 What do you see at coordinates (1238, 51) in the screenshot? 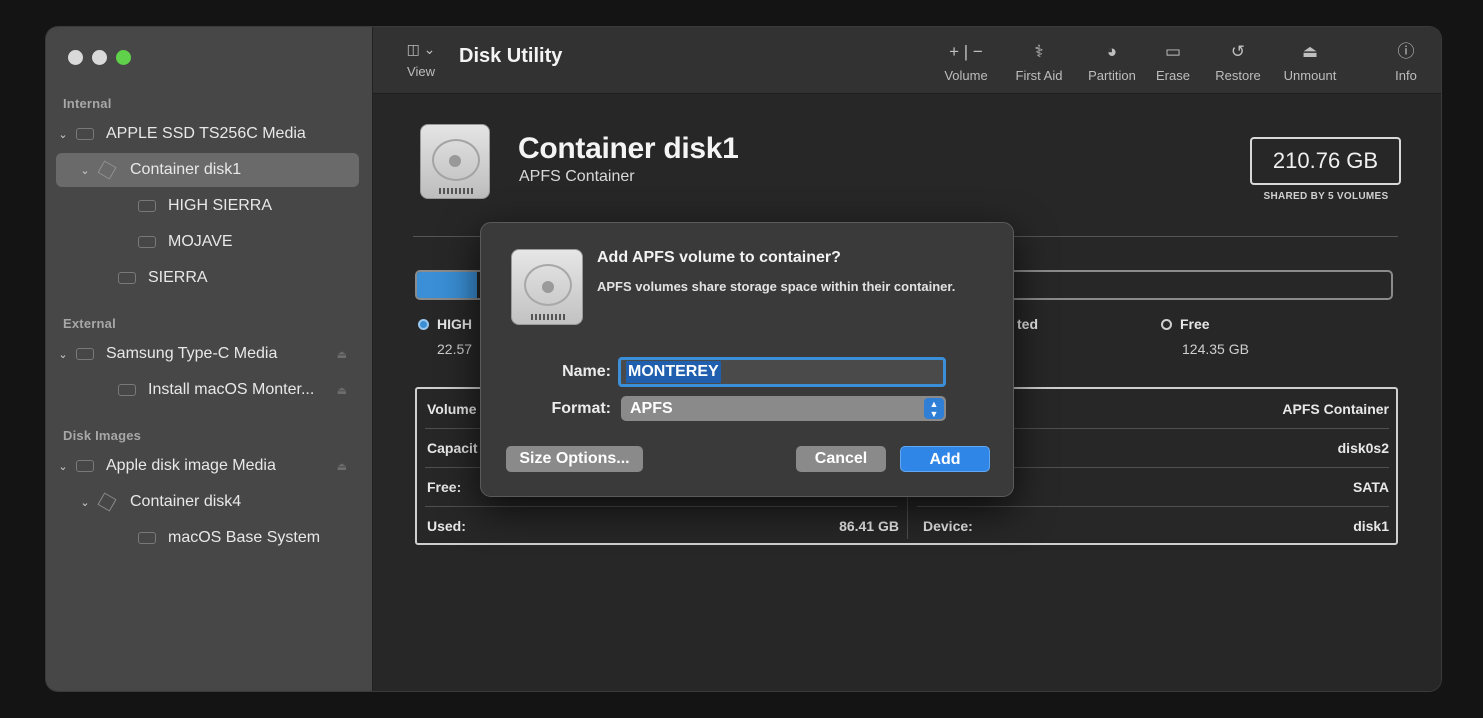
I see `restore-icon: ↺` at bounding box center [1238, 51].